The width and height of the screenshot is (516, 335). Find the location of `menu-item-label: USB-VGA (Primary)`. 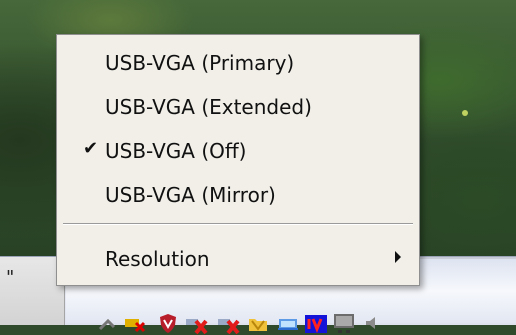

menu-item-label: USB-VGA (Primary) is located at coordinates (200, 63).